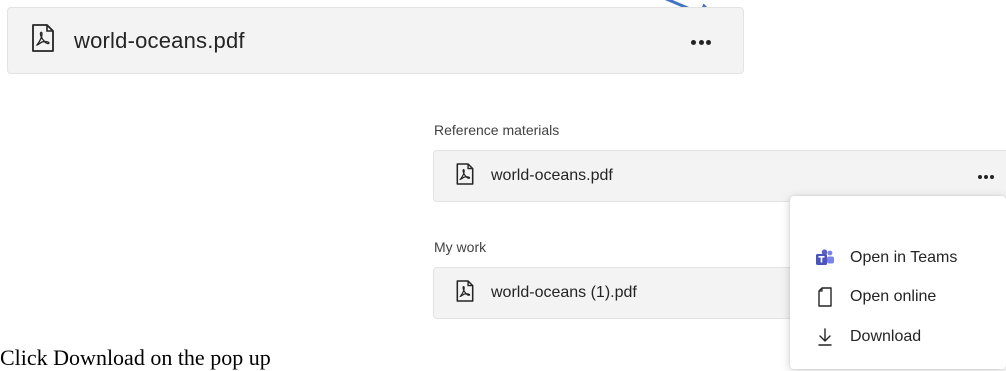 Image resolution: width=1006 pixels, height=371 pixels. Describe the element at coordinates (460, 247) in the screenshot. I see `my-work-label: My work` at that location.